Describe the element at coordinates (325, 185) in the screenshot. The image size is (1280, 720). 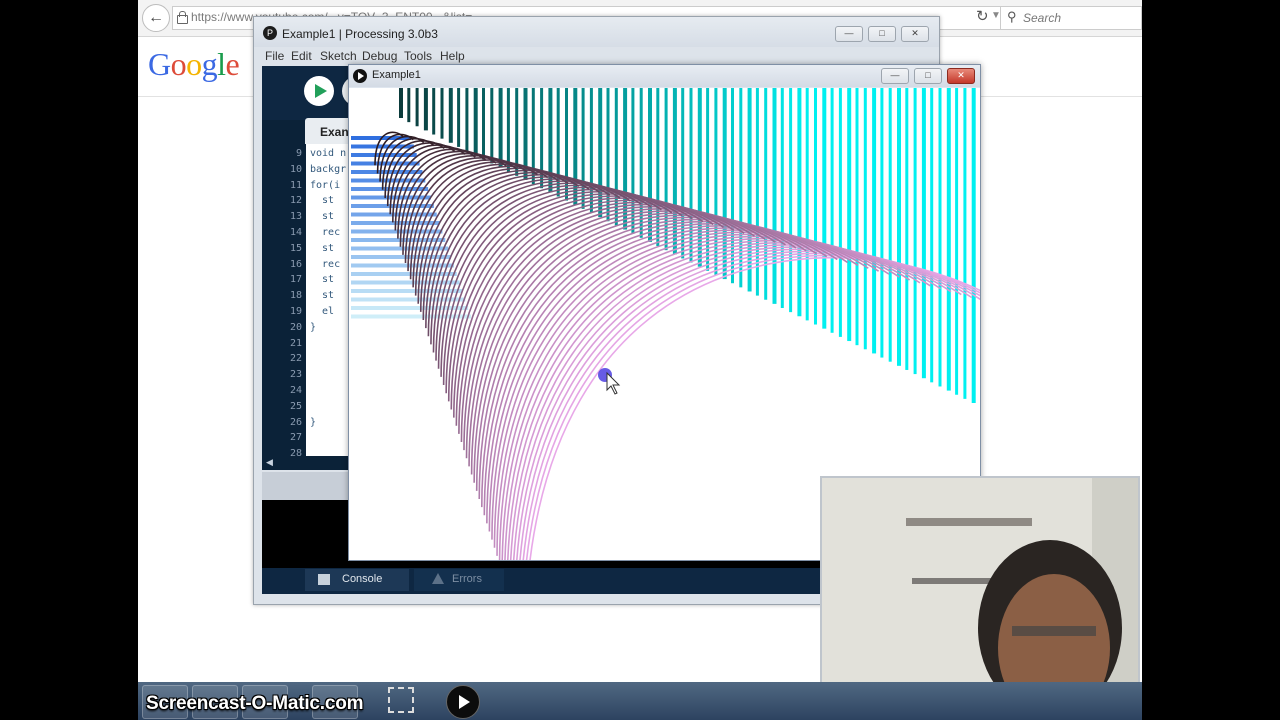
I see `code-line: for(i` at that location.